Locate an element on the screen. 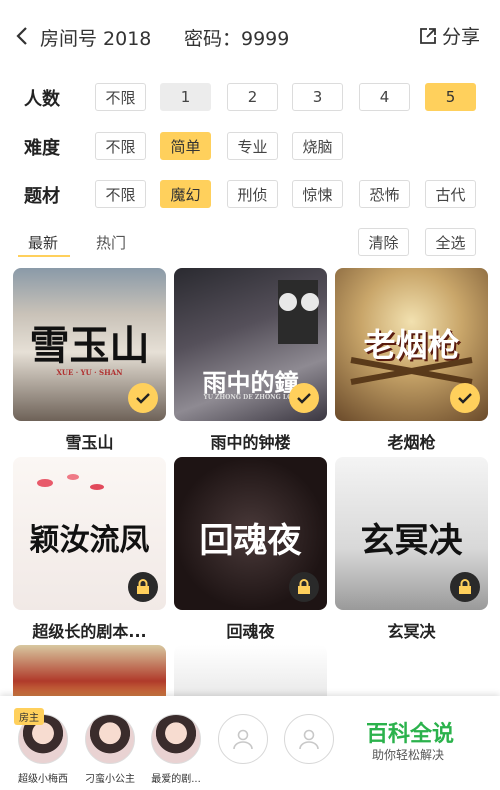 The height and width of the screenshot is (790, 500). clear-button: 清除 is located at coordinates (383, 242).